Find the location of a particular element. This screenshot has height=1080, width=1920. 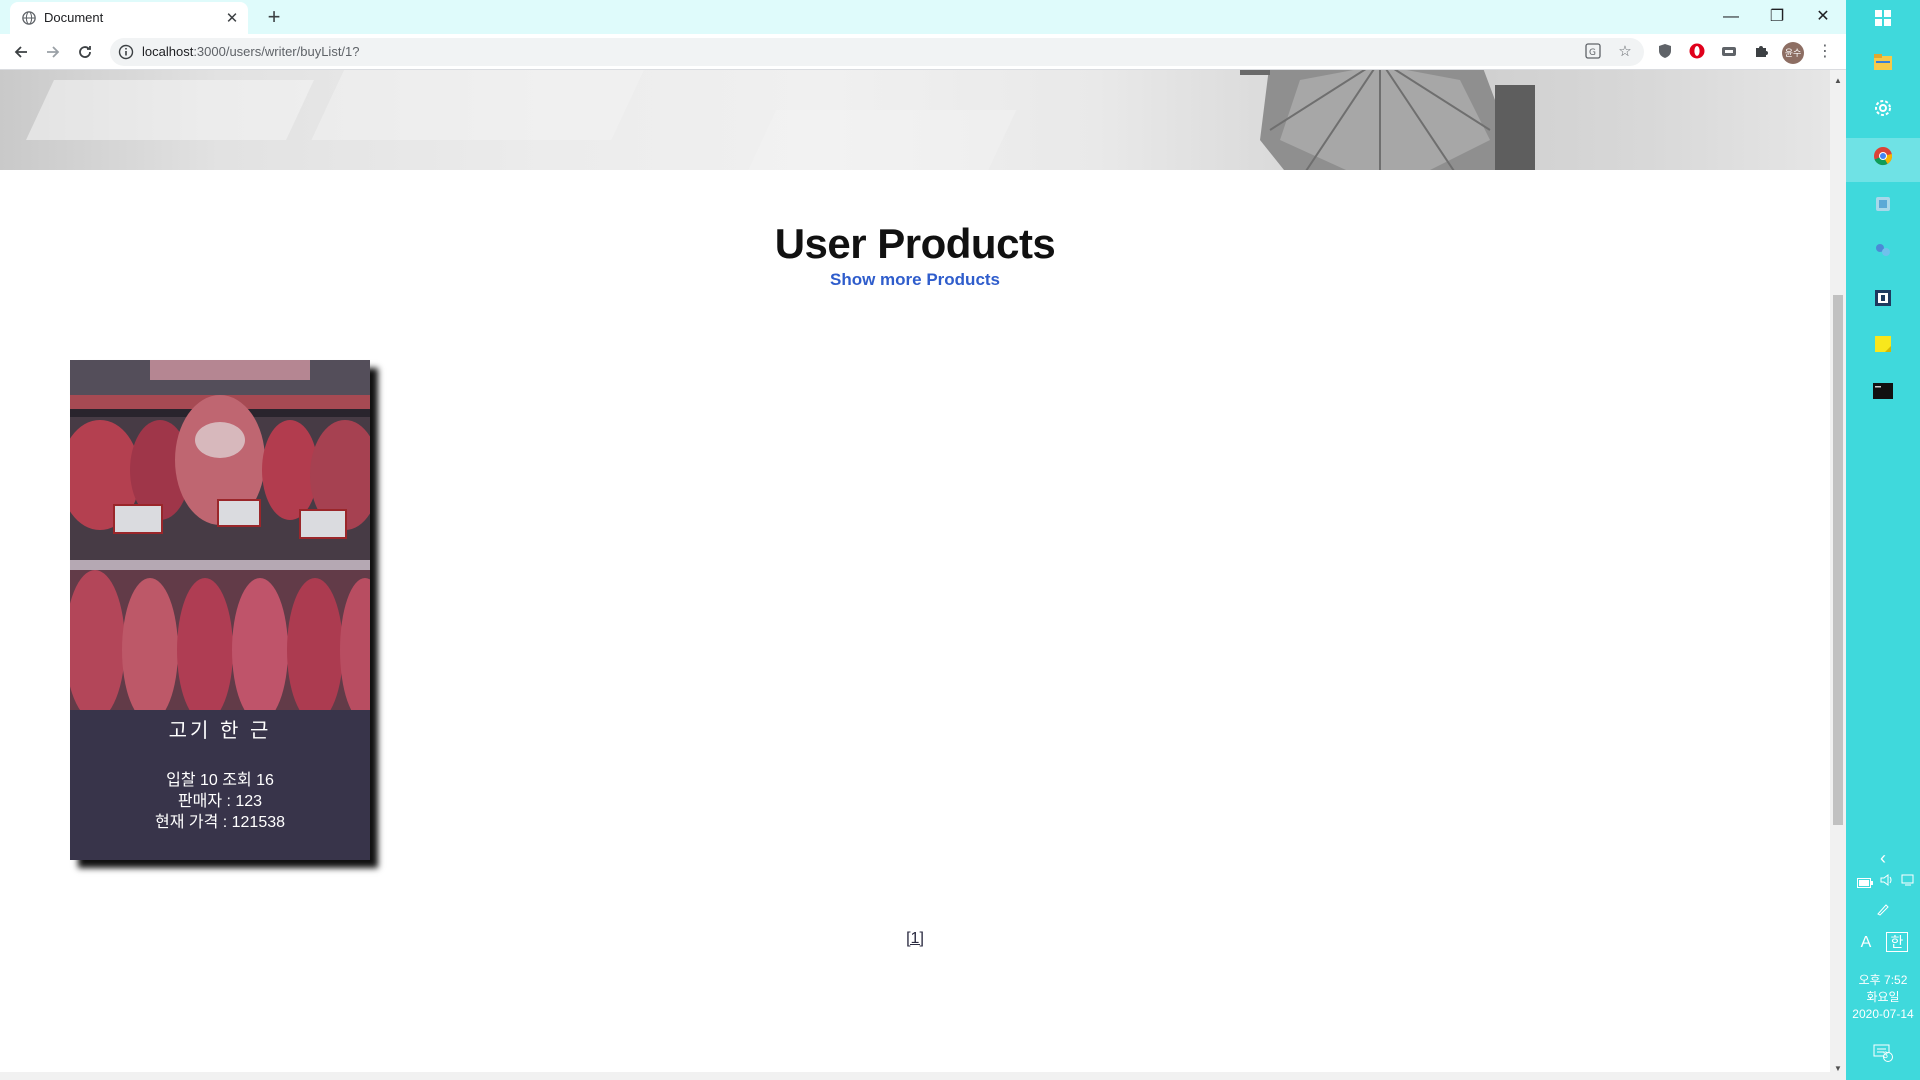

product-price: 현재 가격 : 121538 is located at coordinates (220, 822).